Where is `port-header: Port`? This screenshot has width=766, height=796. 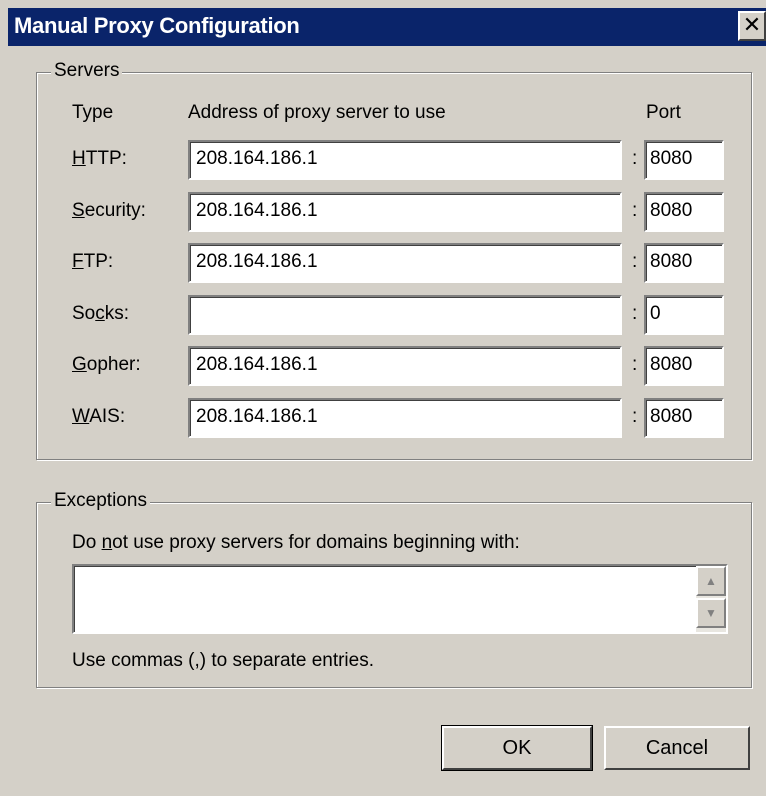 port-header: Port is located at coordinates (663, 112).